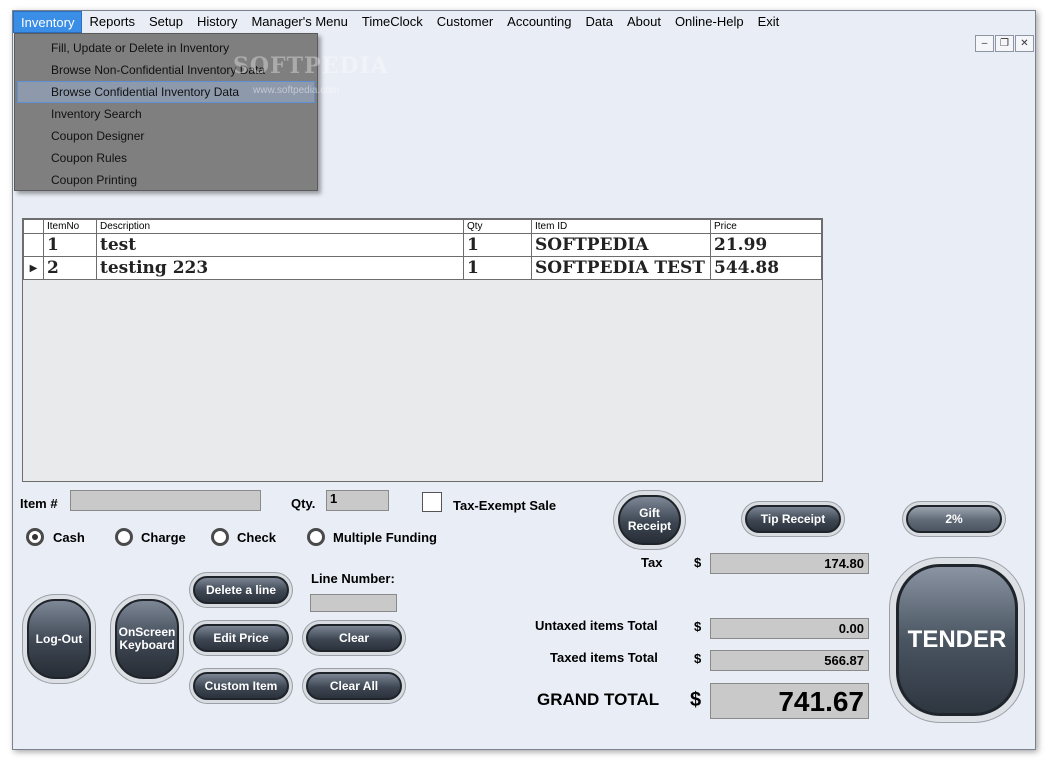  What do you see at coordinates (33, 245) in the screenshot?
I see `row-selector` at bounding box center [33, 245].